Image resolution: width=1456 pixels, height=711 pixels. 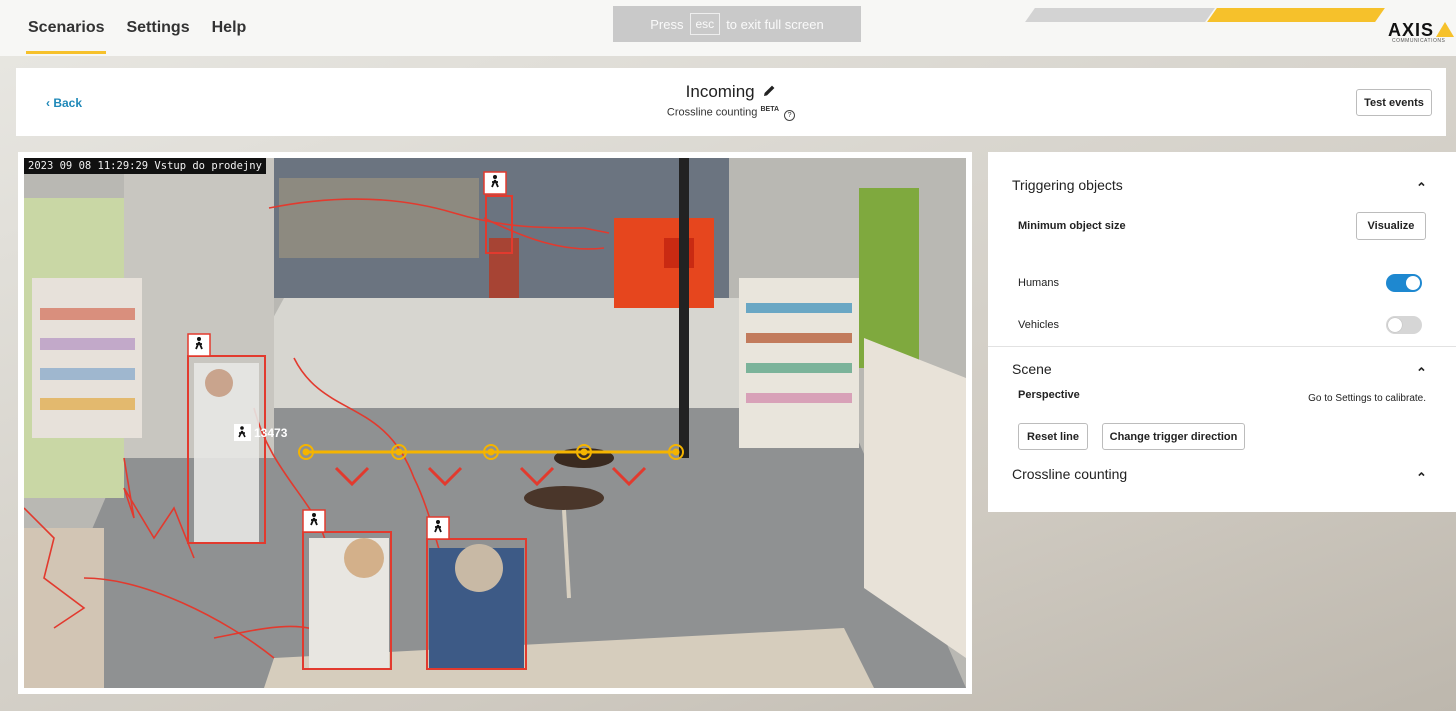 I want to click on test-events-button: Test events, so click(x=1394, y=102).